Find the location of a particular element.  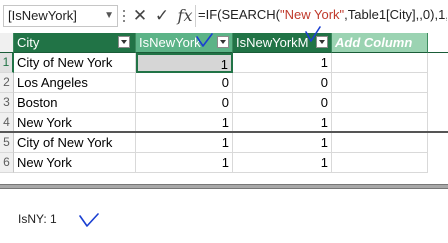

add-column-header: Add Column is located at coordinates (380, 43).